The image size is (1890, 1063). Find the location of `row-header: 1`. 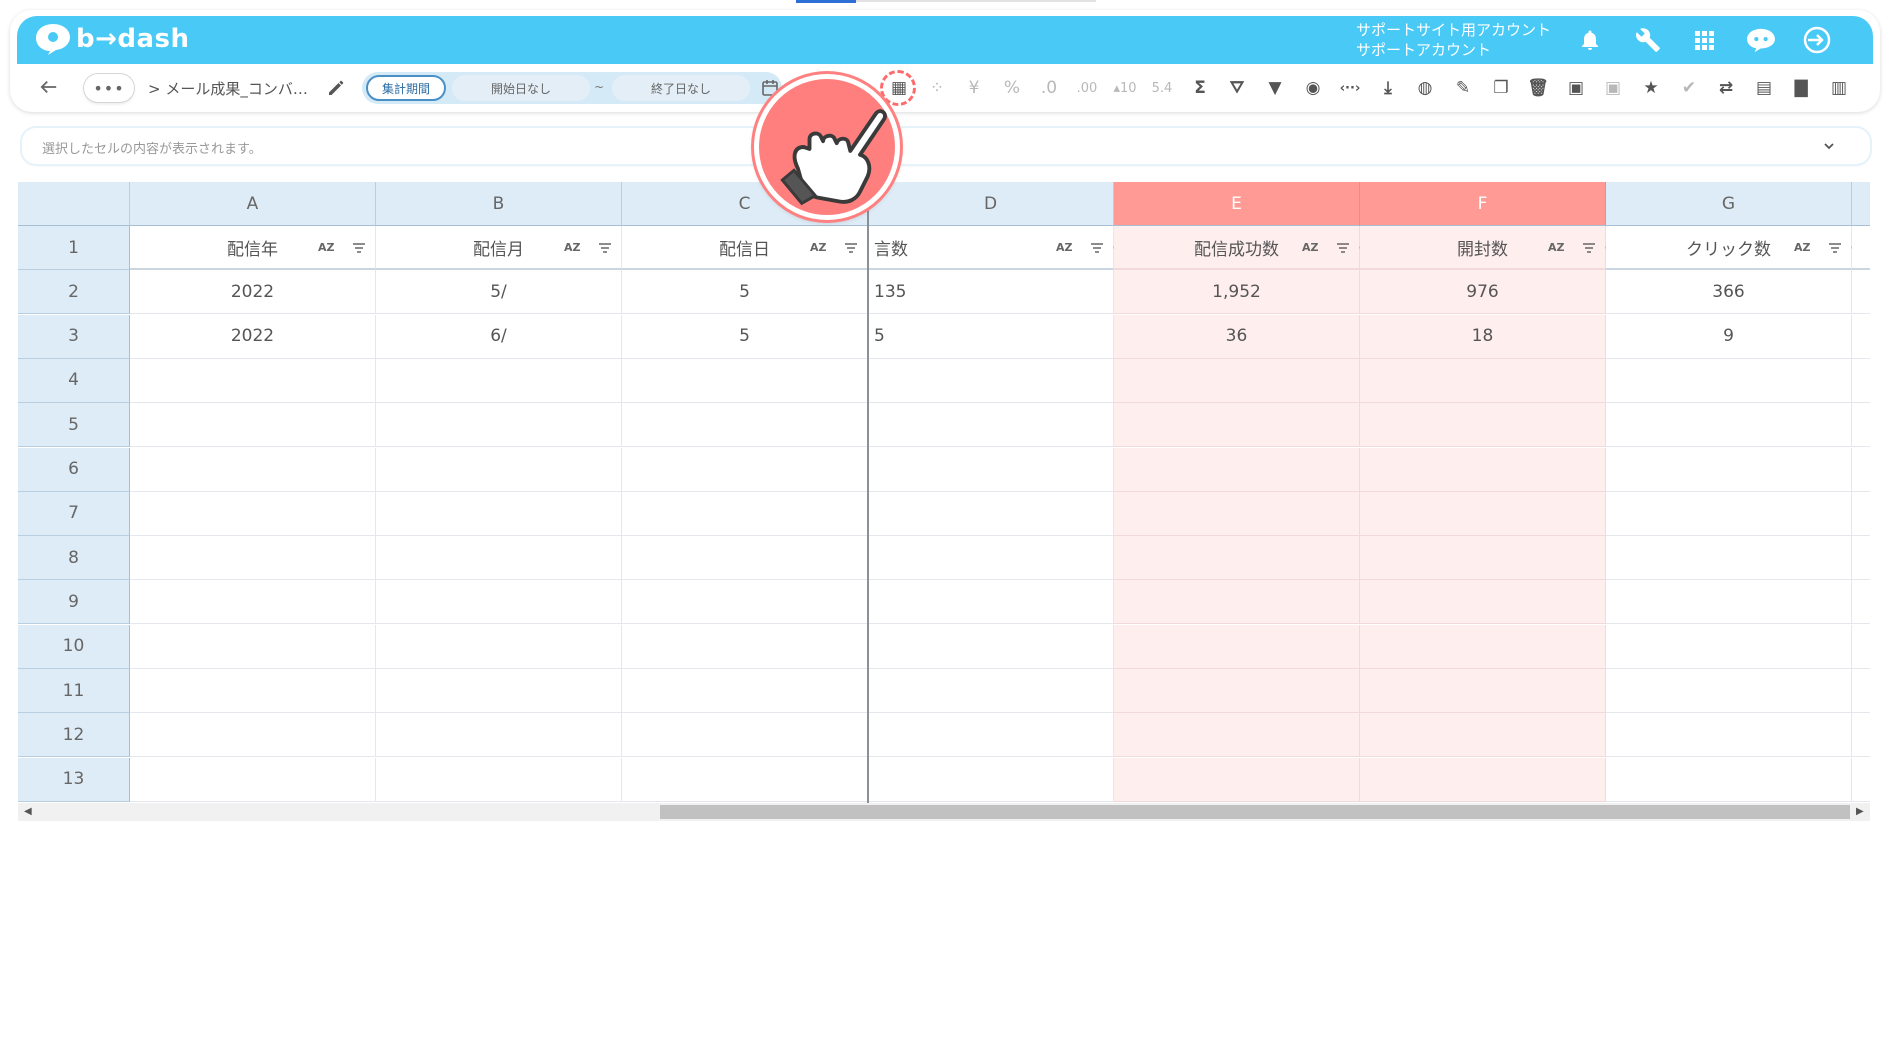

row-header: 1 is located at coordinates (74, 248).